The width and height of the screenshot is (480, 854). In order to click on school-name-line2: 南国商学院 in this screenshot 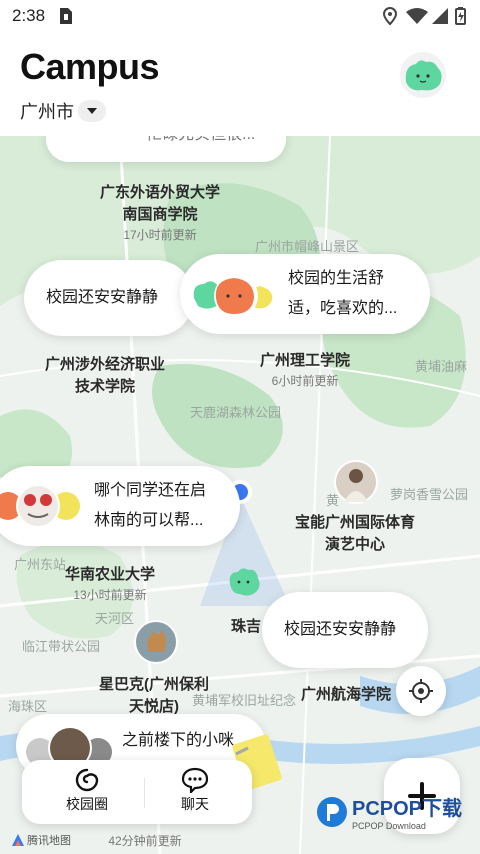, I will do `click(160, 214)`.